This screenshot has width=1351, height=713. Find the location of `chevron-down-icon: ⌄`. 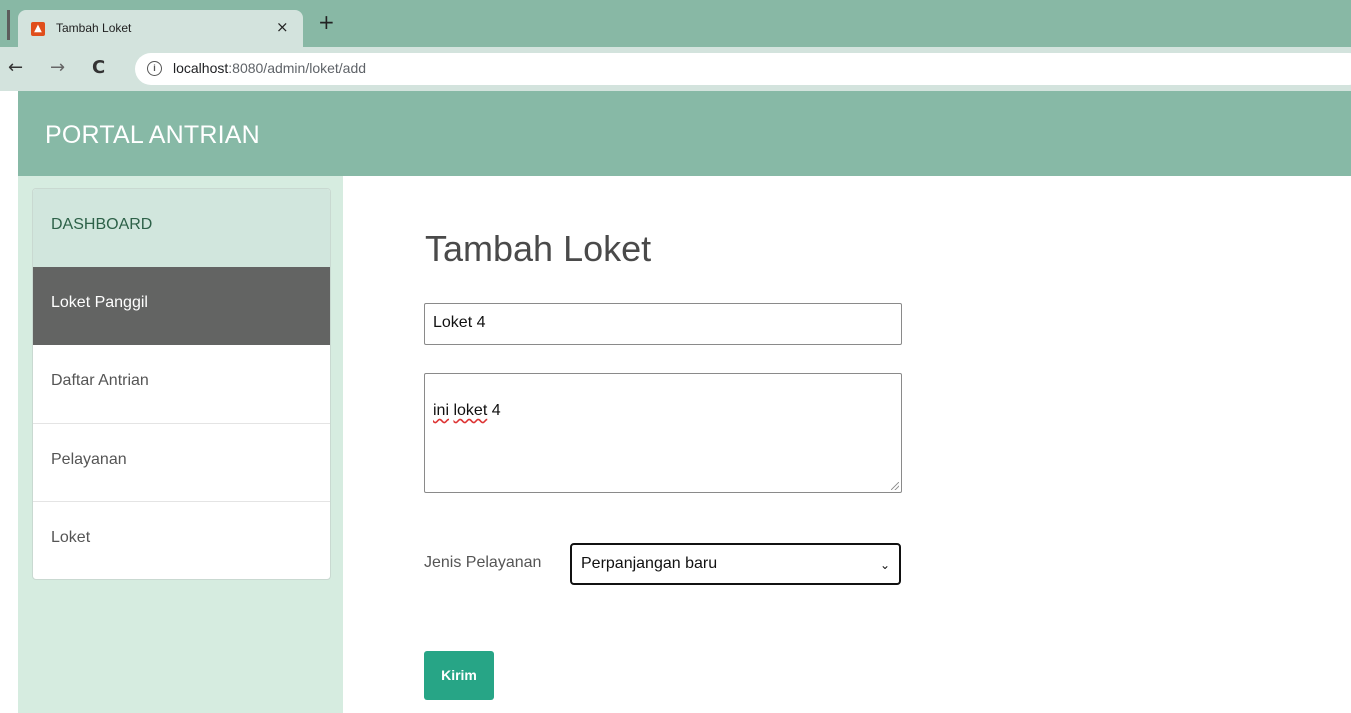

chevron-down-icon: ⌄ is located at coordinates (884, 565).